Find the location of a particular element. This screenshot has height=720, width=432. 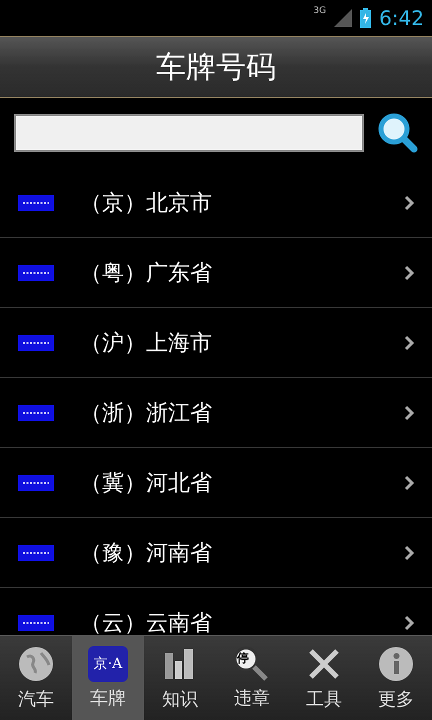

province-label: （豫）河南省 is located at coordinates (146, 554).